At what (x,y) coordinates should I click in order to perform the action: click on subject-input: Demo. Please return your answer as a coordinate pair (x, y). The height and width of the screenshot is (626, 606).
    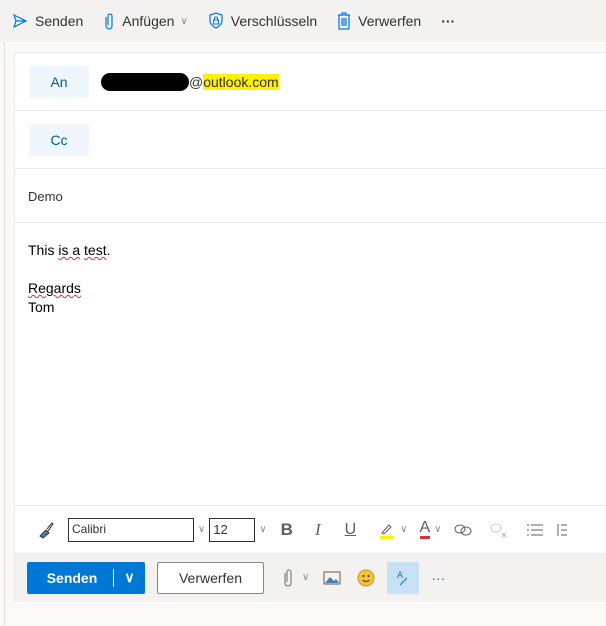
    Looking at the image, I should click on (45, 196).